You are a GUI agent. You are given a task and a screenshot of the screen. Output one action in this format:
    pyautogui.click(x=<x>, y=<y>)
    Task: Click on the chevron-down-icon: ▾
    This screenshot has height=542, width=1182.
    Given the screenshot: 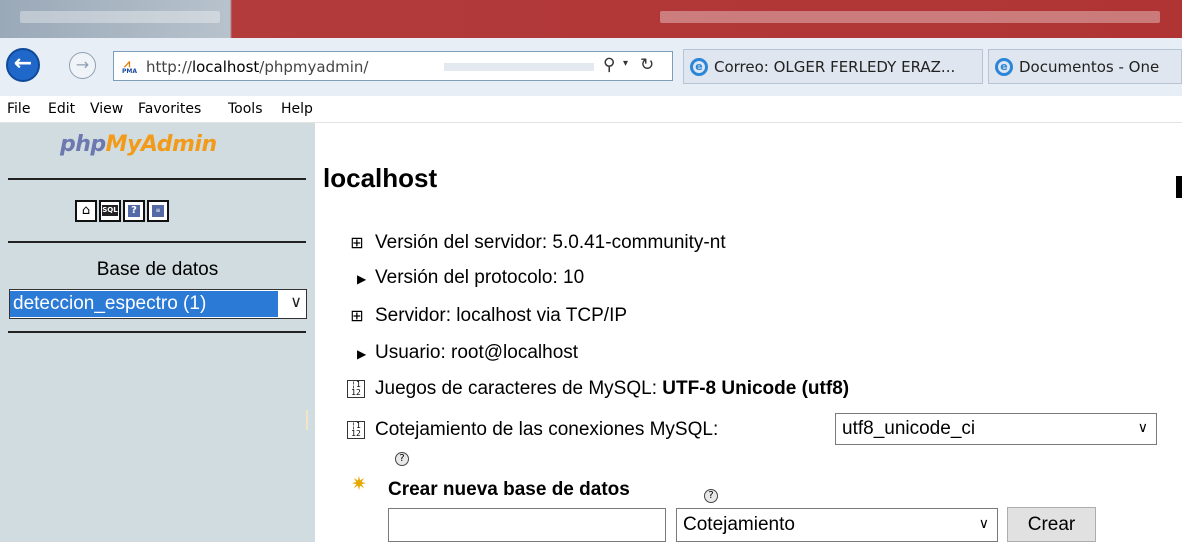 What is the action you would take?
    pyautogui.click(x=625, y=63)
    